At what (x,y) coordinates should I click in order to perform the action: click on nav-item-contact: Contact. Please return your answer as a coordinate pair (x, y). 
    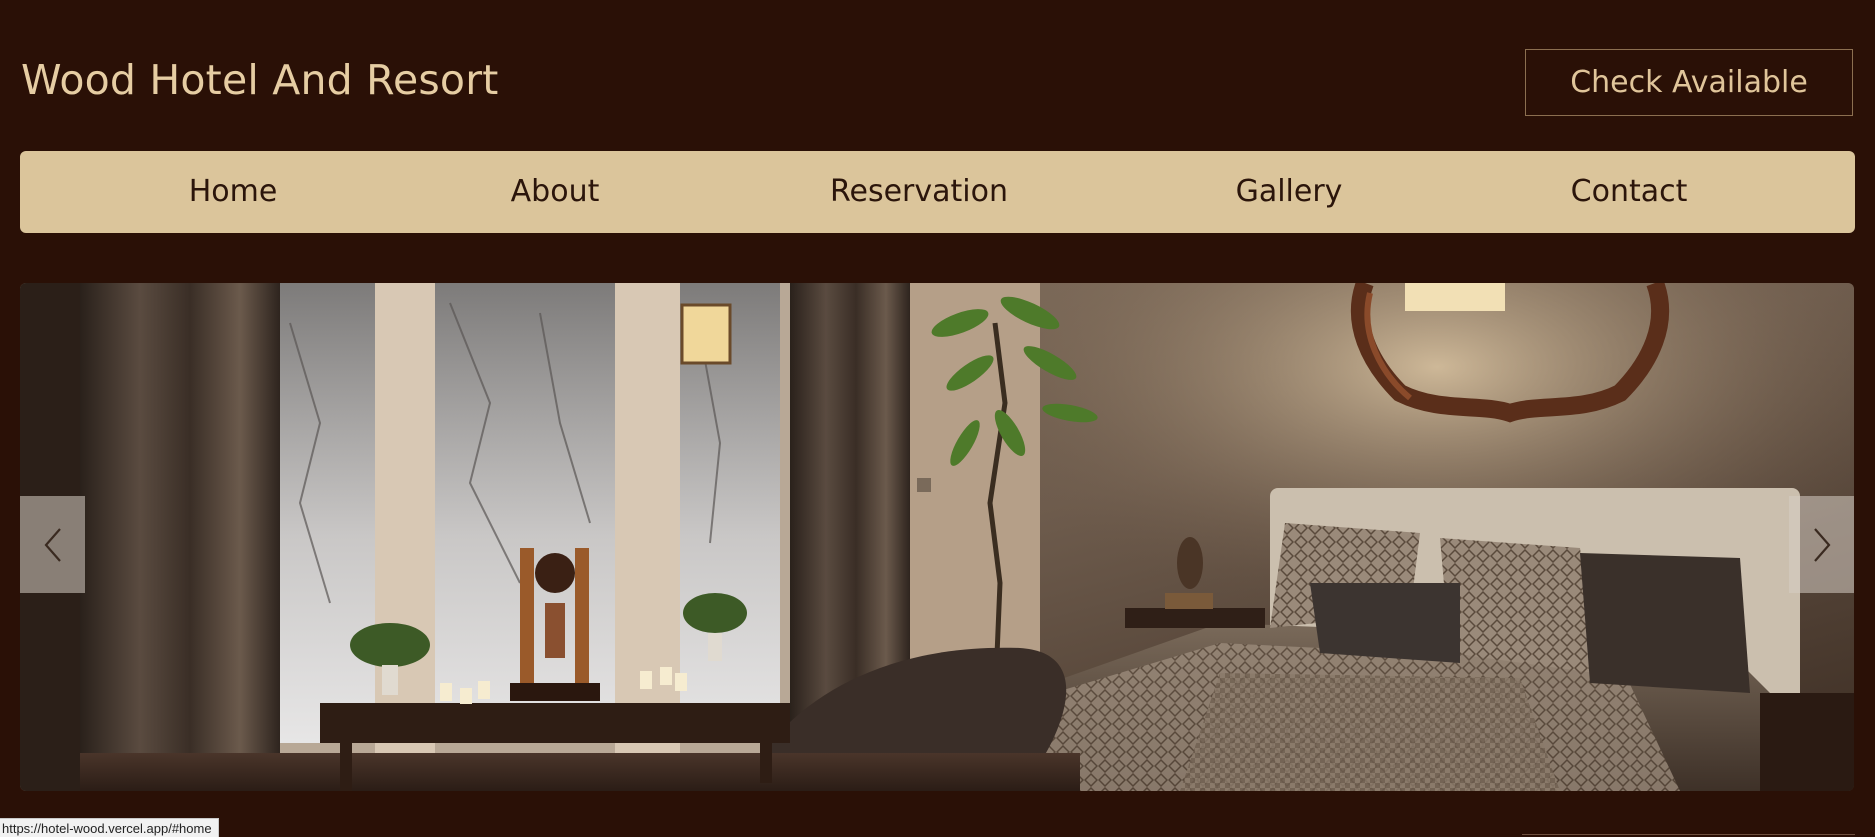
    Looking at the image, I should click on (1629, 192).